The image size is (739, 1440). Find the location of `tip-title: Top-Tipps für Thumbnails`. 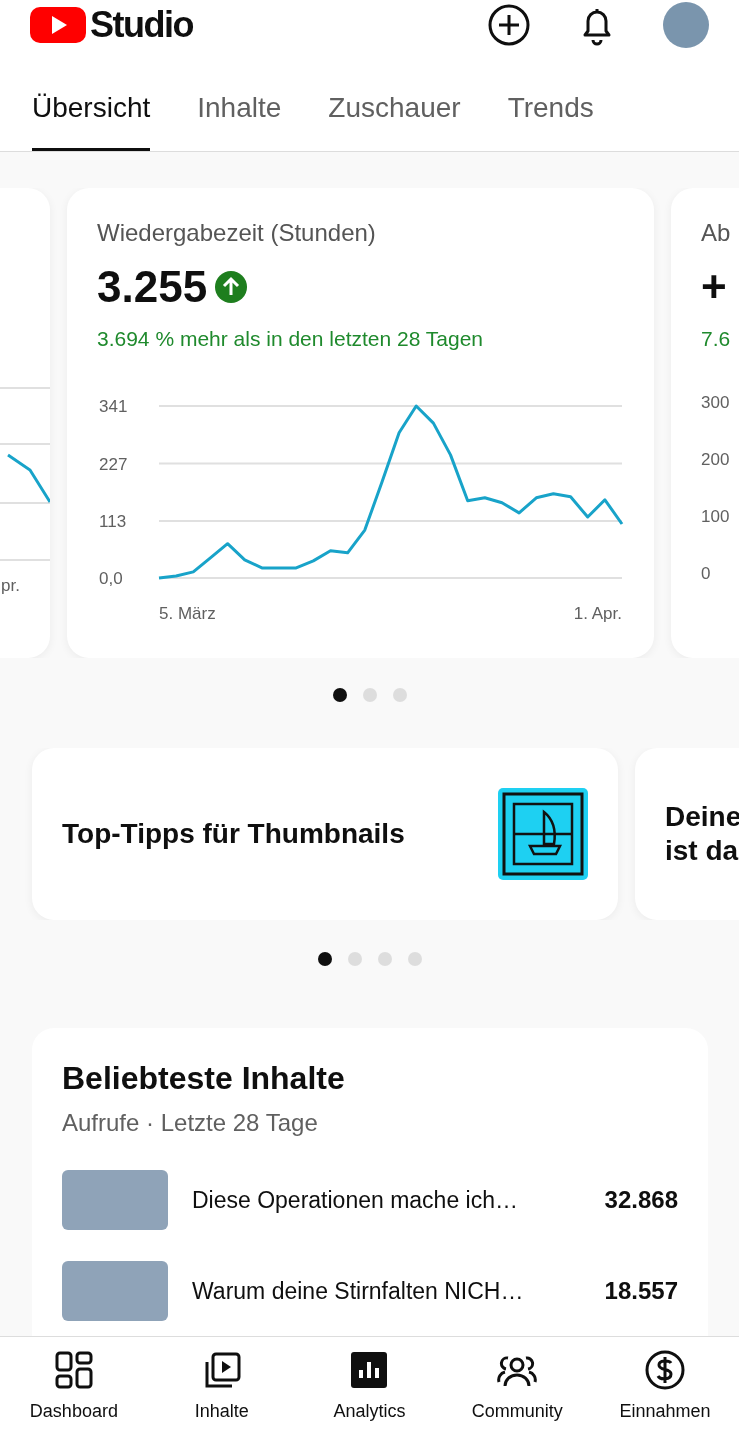

tip-title: Top-Tipps für Thumbnails is located at coordinates (233, 834).